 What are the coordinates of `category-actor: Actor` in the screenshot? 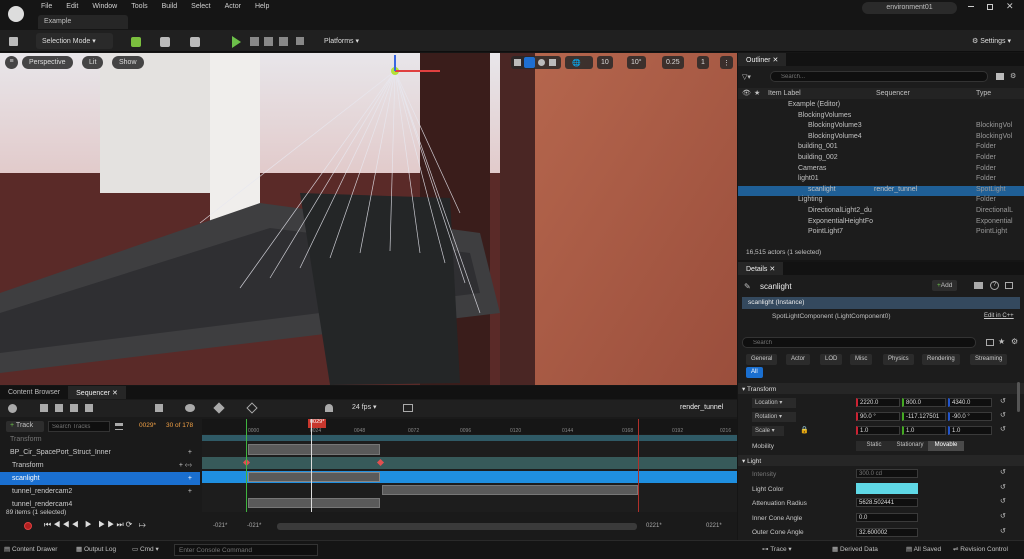 It's located at (798, 359).